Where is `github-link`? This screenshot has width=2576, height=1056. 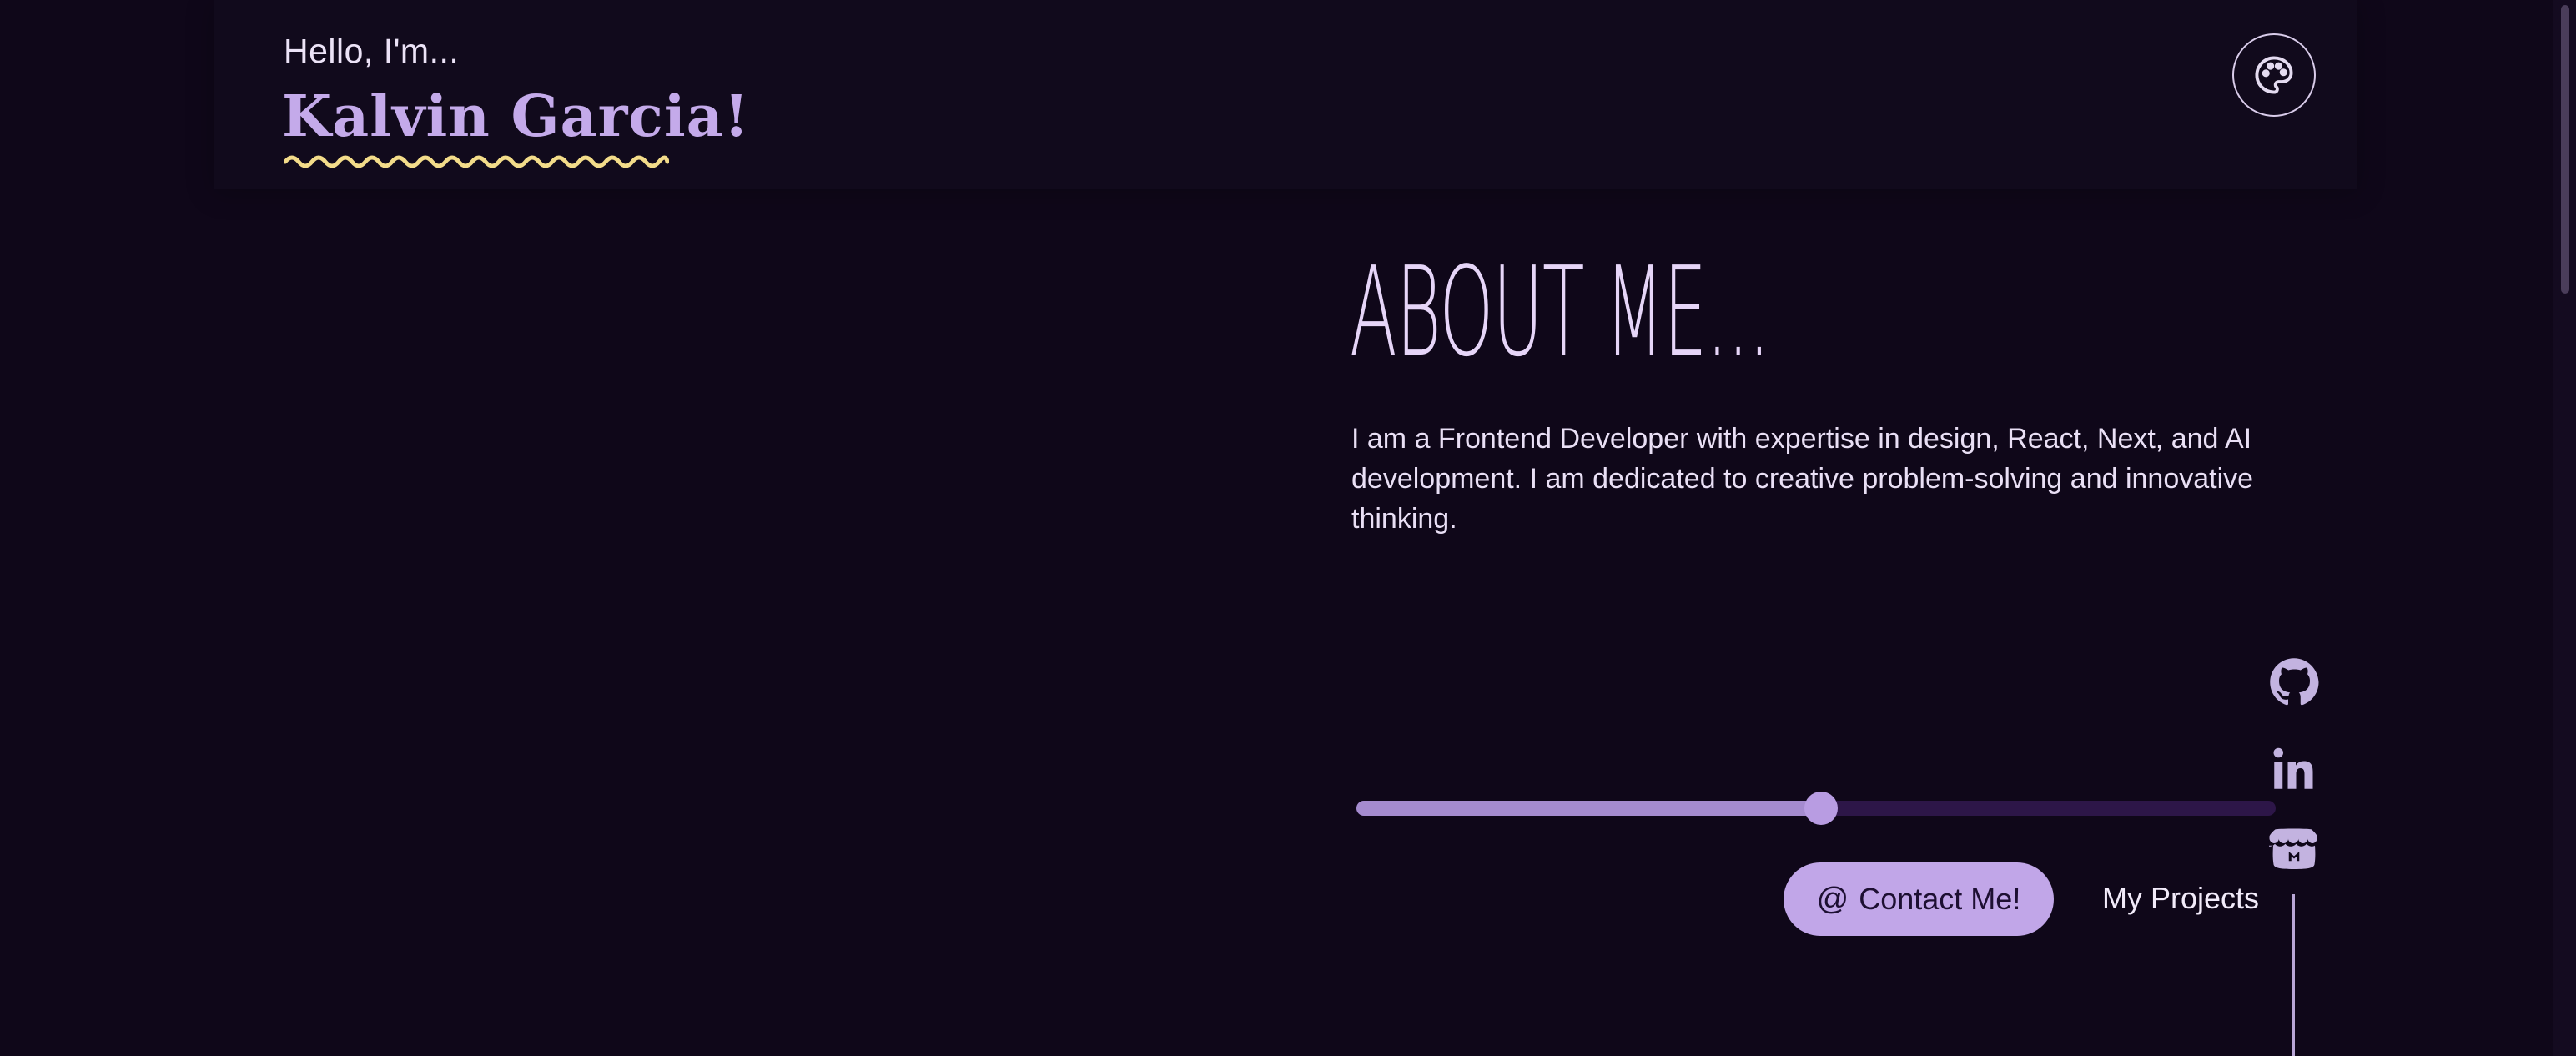
github-link is located at coordinates (2294, 682).